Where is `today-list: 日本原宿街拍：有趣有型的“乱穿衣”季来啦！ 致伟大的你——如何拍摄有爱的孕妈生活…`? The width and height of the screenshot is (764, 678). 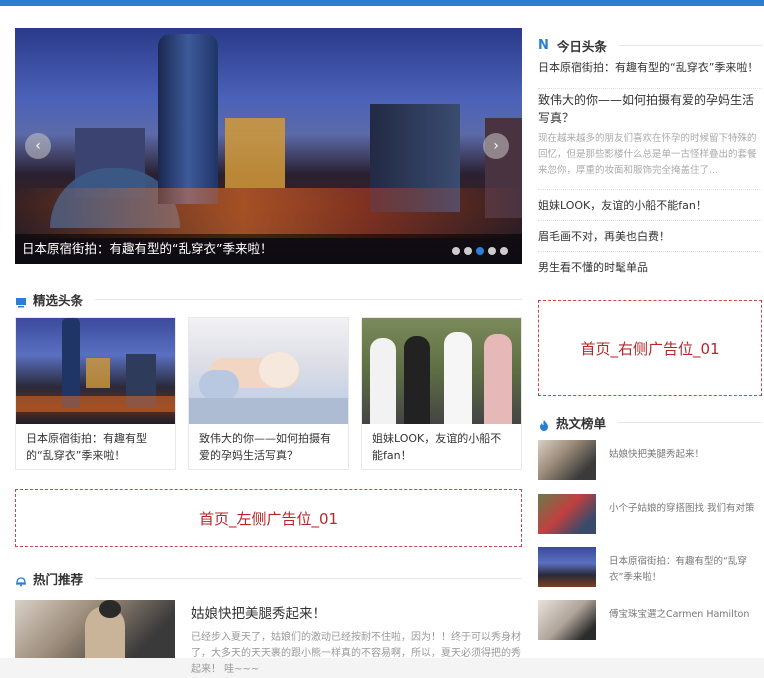 today-list: 日本原宿街拍：有趣有型的“乱穿衣”季来啦！ 致伟大的你——如何拍摄有爱的孕妈生活… is located at coordinates (650, 169).